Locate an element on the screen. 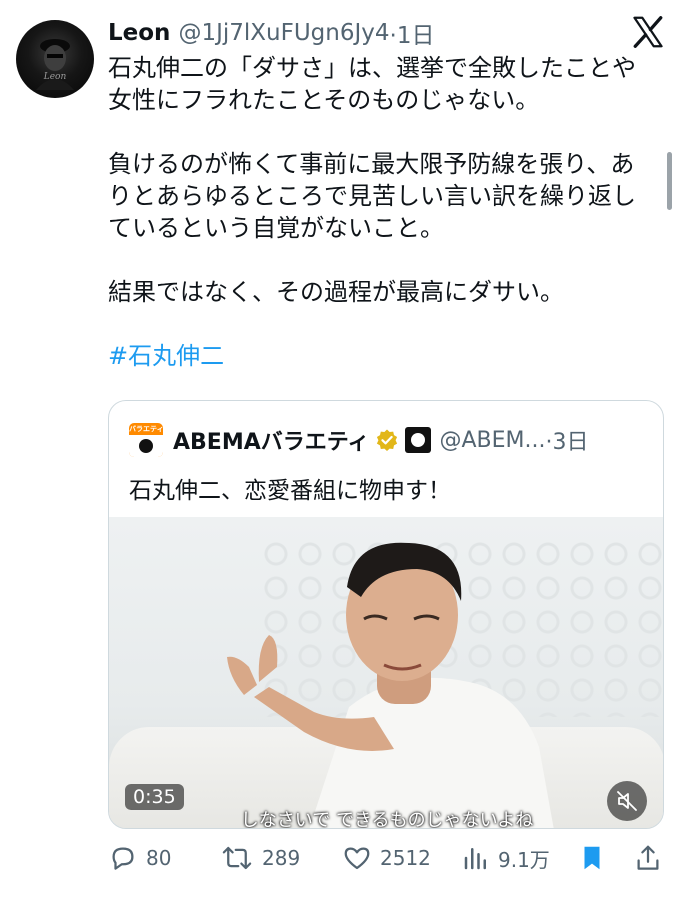  scrollbar is located at coordinates (669, 181).